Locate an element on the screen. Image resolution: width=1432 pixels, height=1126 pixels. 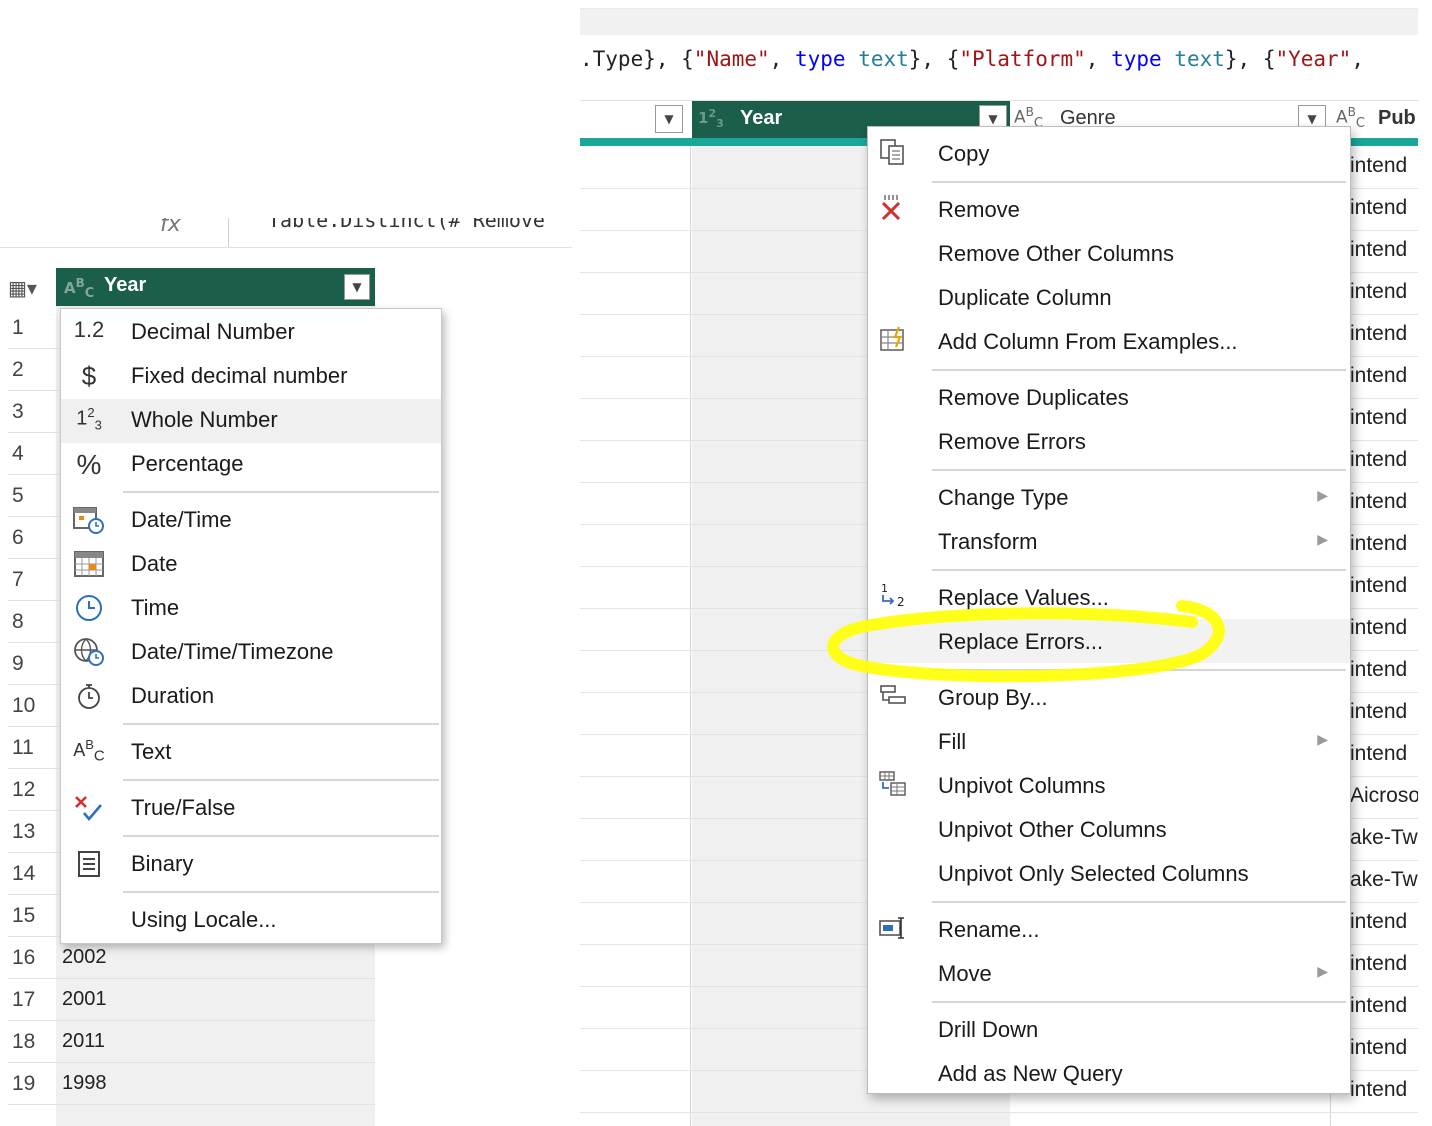
menu-item-copy: Copy is located at coordinates (1109, 153).